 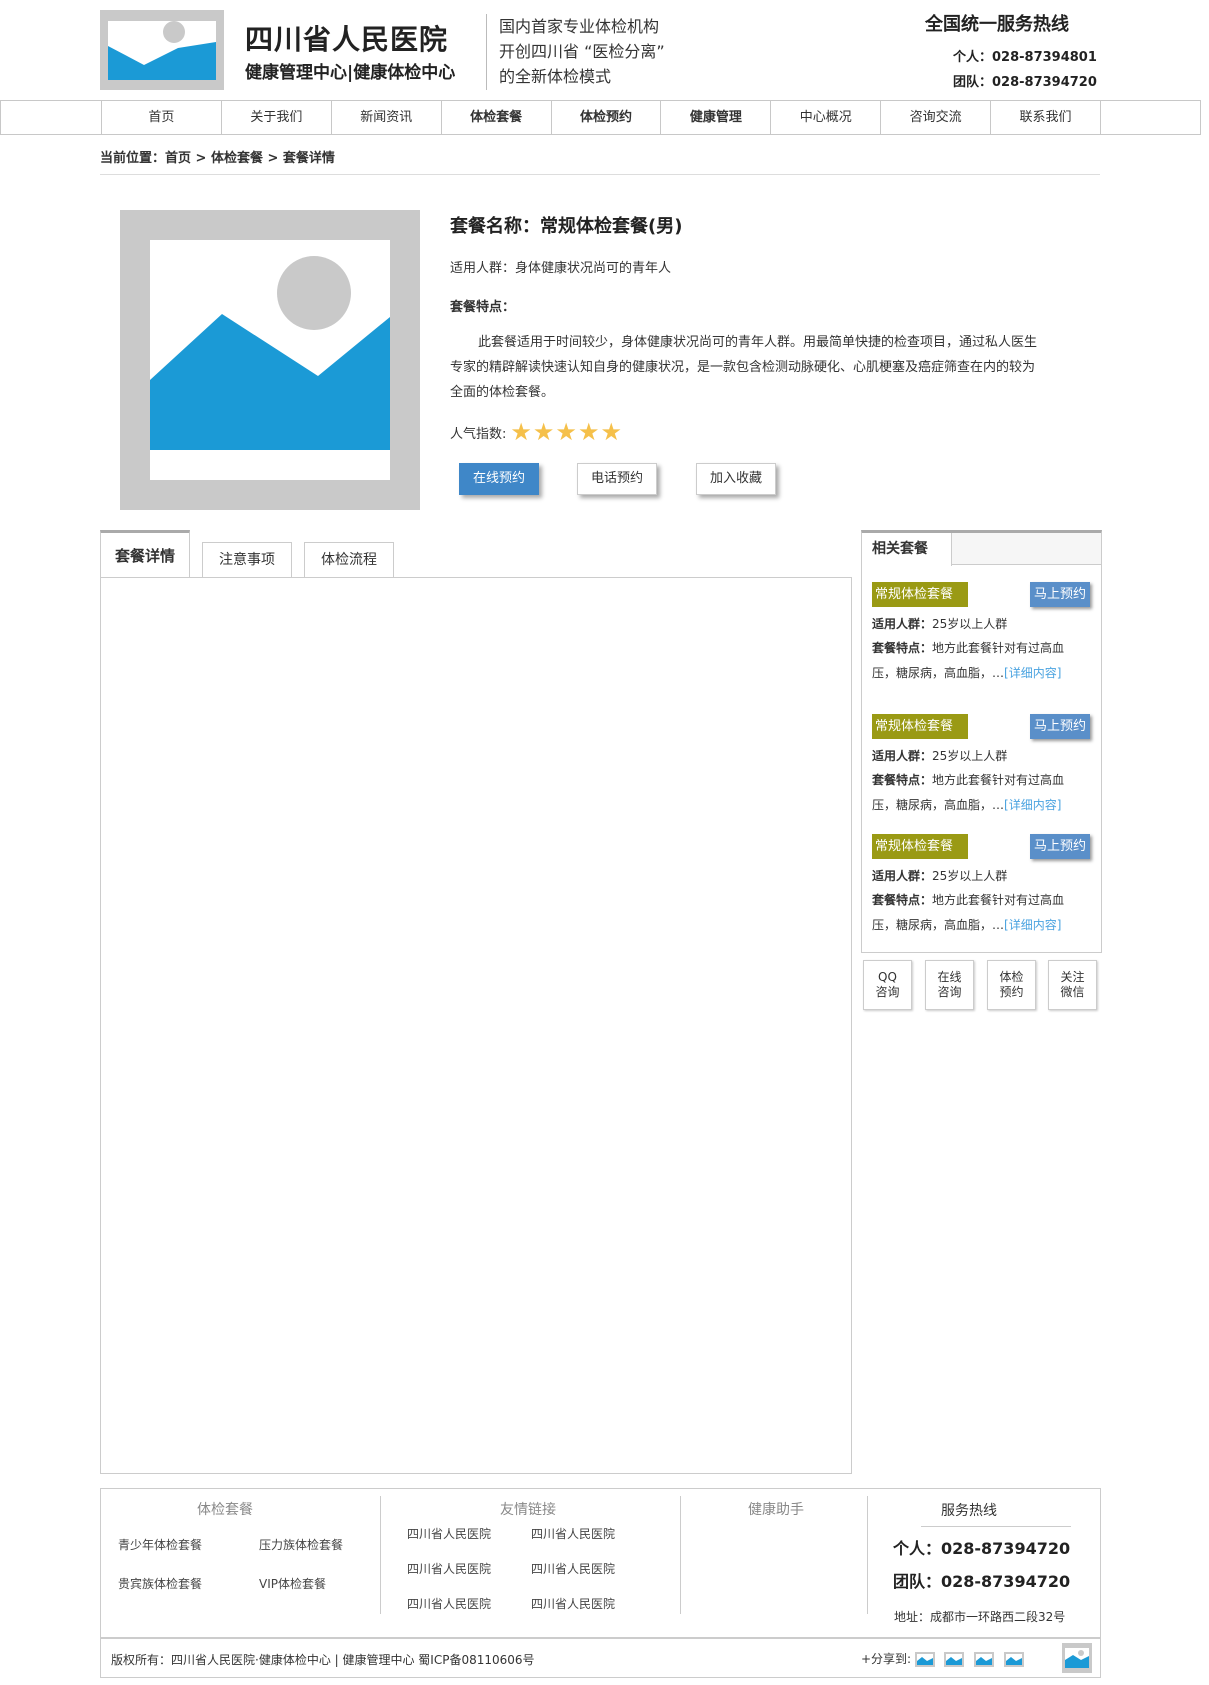 What do you see at coordinates (776, 1510) in the screenshot?
I see `footer-health-title: 健康助手` at bounding box center [776, 1510].